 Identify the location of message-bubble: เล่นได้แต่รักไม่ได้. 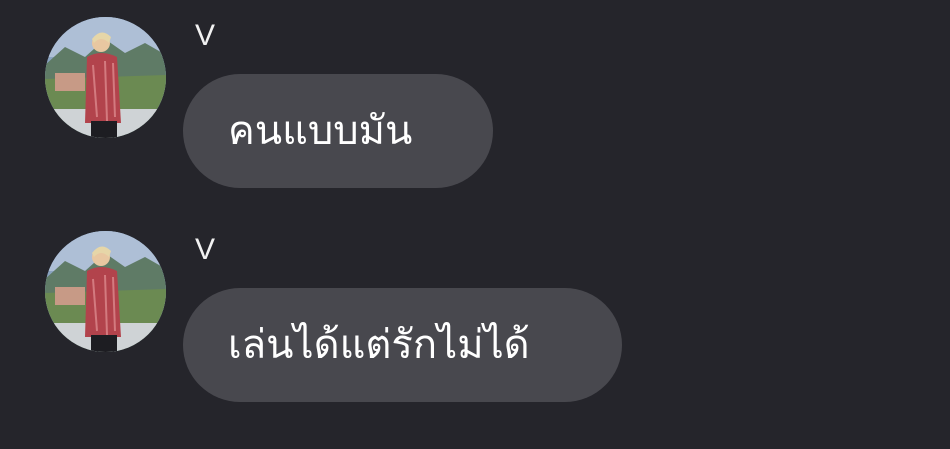
(402, 345).